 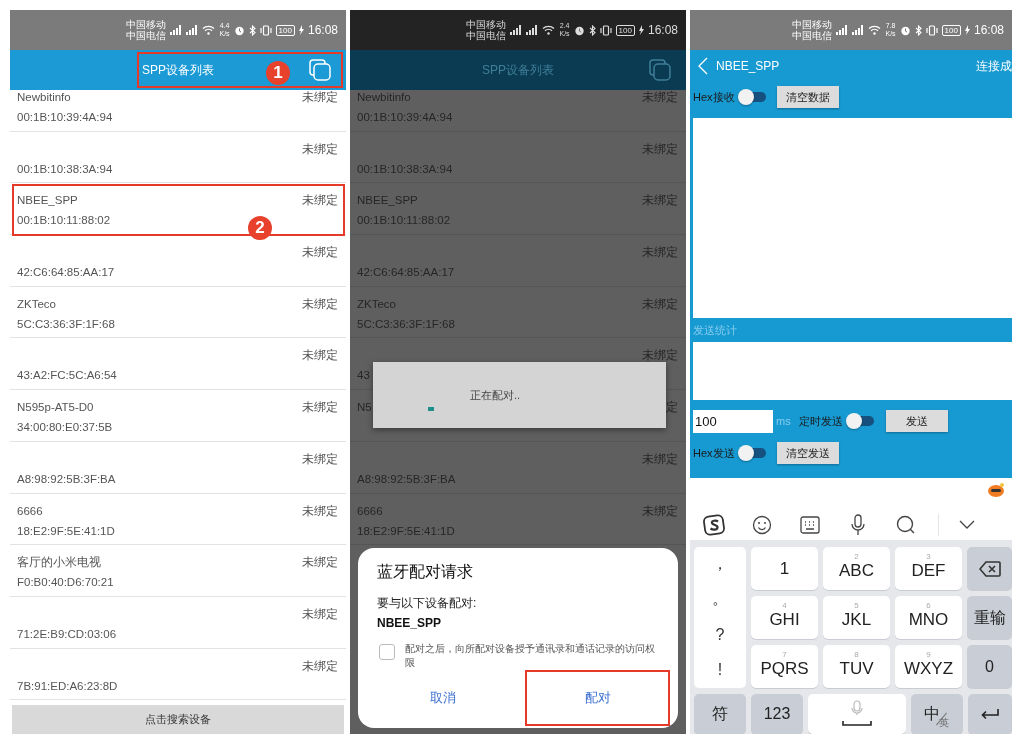 What do you see at coordinates (495, 395) in the screenshot?
I see `toast-message: 正在配对..` at bounding box center [495, 395].